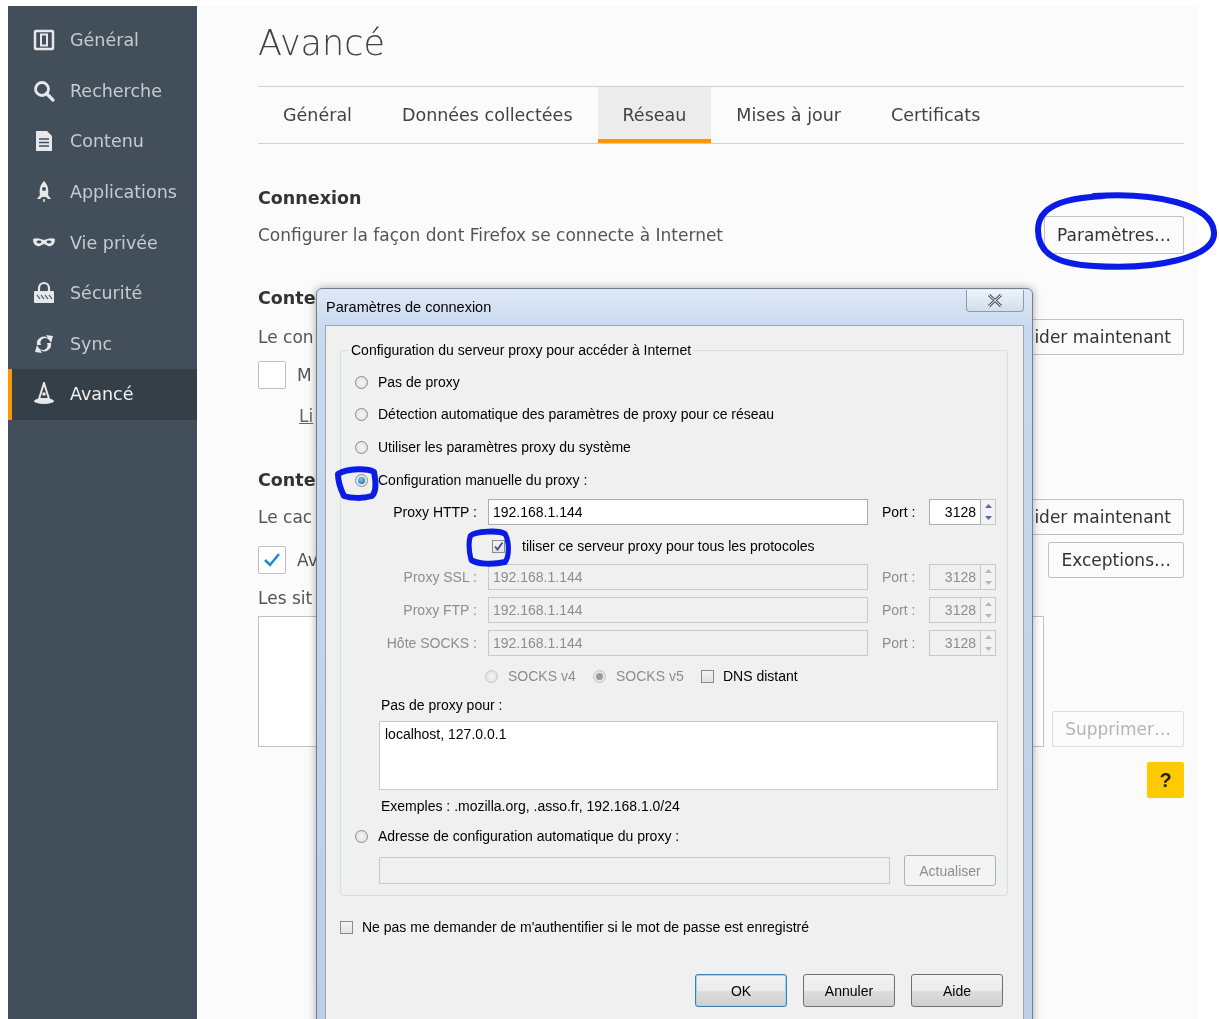 This screenshot has width=1219, height=1019. I want to click on sidebar-item: Avancé, so click(102, 394).